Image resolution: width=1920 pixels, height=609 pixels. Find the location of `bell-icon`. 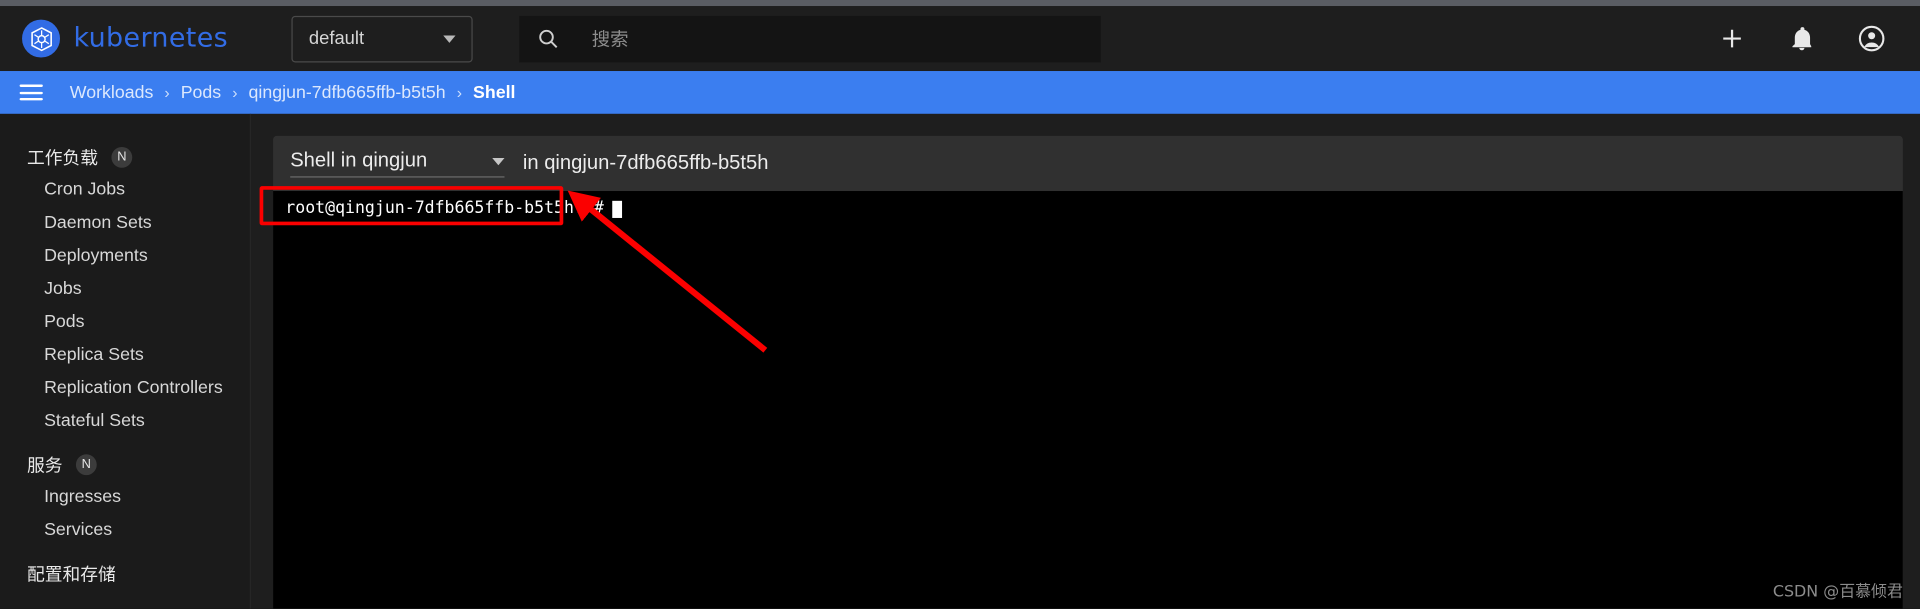

bell-icon is located at coordinates (1802, 38).